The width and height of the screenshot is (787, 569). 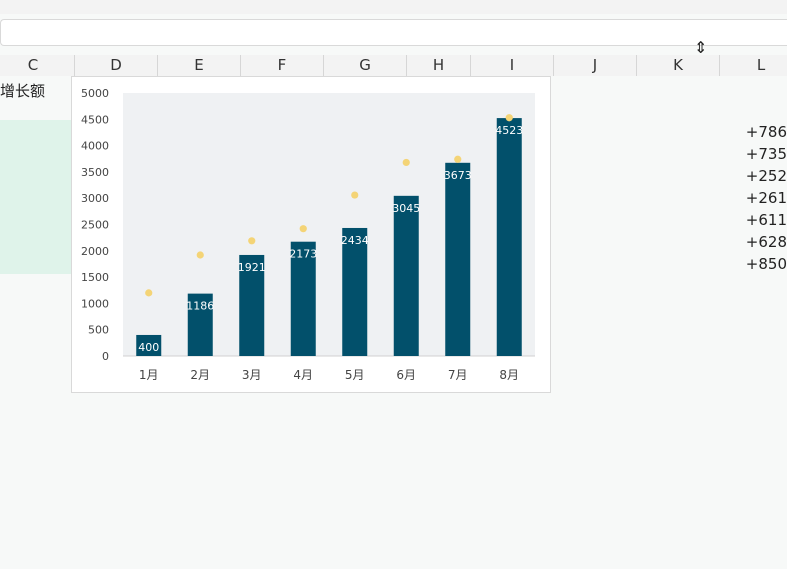 I want to click on column-header-g: G, so click(x=365, y=65).